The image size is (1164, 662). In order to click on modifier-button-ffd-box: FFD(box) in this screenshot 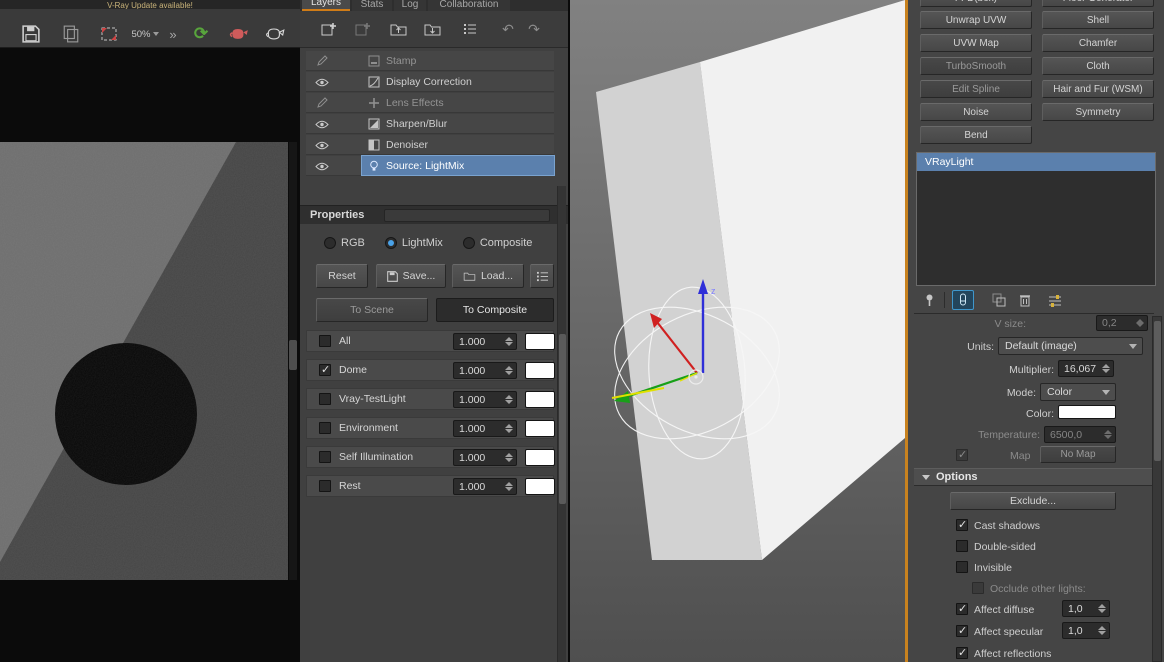, I will do `click(976, 3)`.